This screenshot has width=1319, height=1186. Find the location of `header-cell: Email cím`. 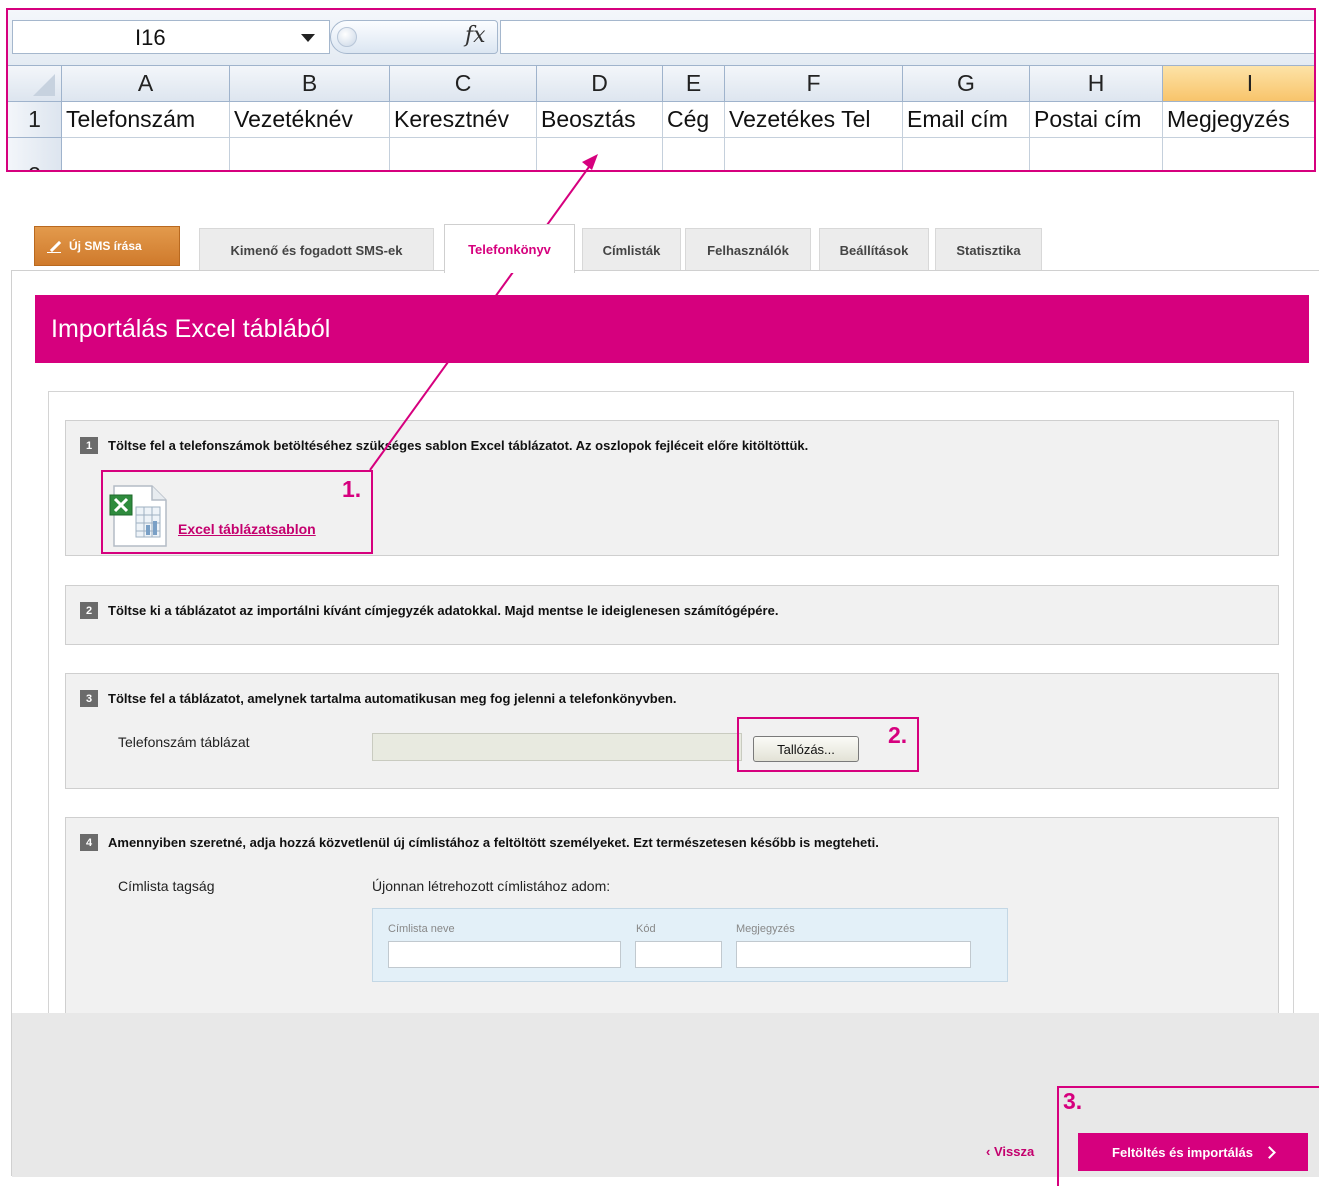

header-cell: Email cím is located at coordinates (966, 120).